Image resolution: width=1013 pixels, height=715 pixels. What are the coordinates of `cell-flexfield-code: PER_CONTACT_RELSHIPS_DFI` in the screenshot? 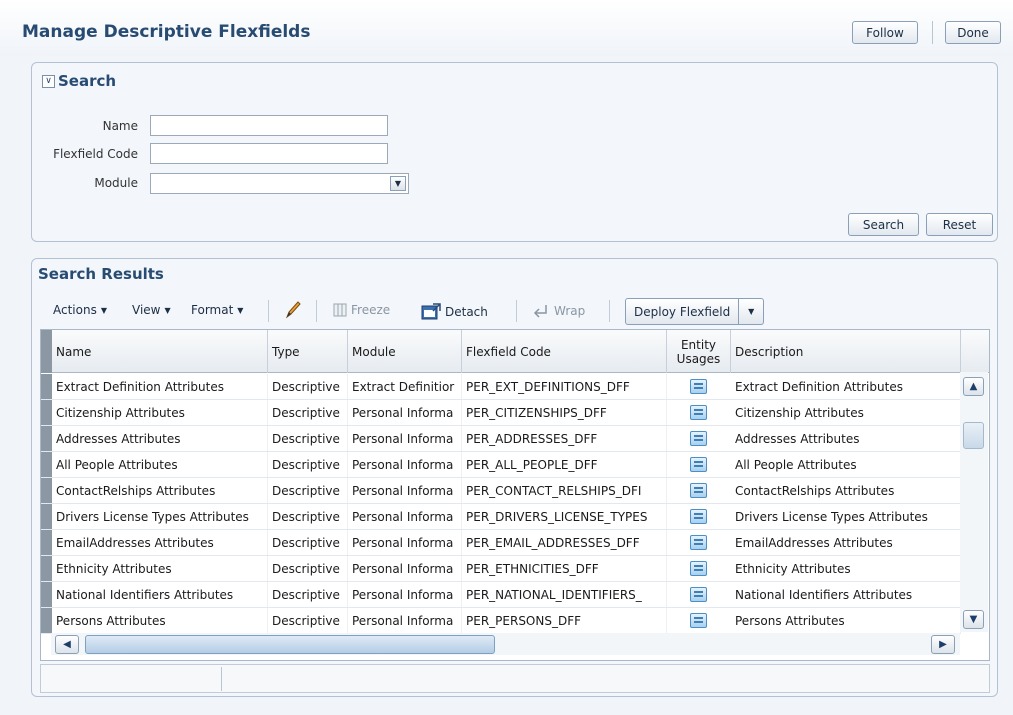 It's located at (564, 490).